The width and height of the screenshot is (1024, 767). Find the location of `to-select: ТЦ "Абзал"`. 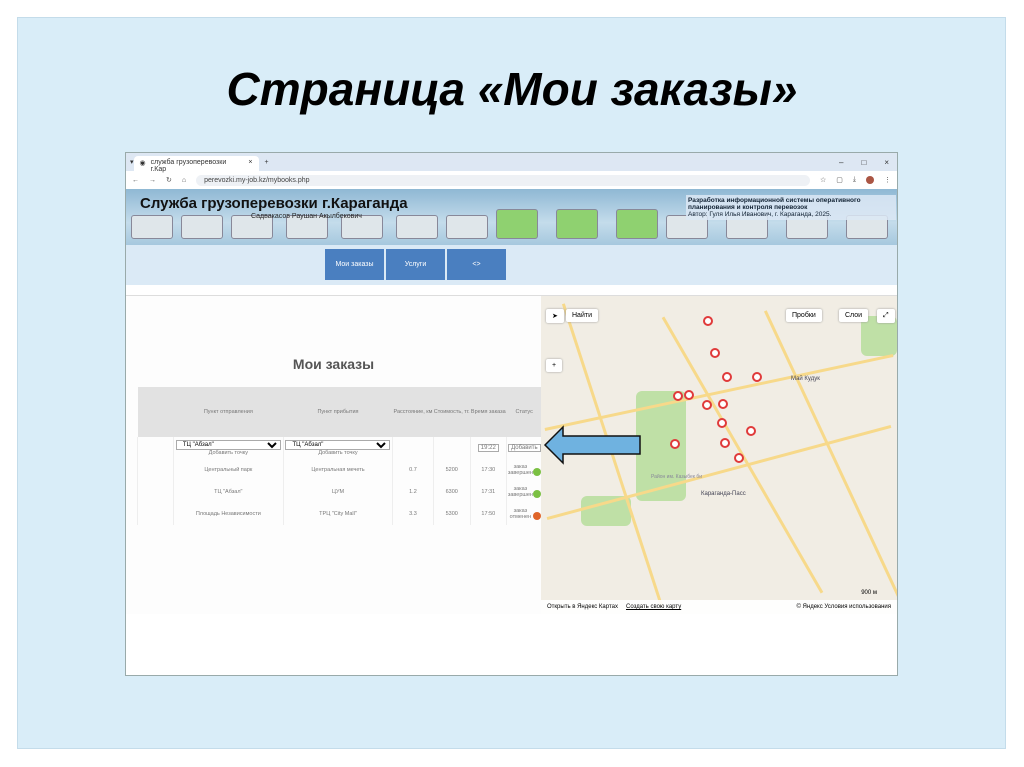

to-select: ТЦ "Абзал" is located at coordinates (338, 445).